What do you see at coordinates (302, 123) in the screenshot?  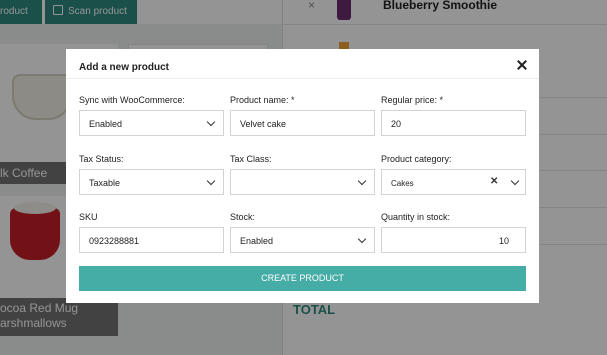 I see `product-name-input: Velvet cake` at bounding box center [302, 123].